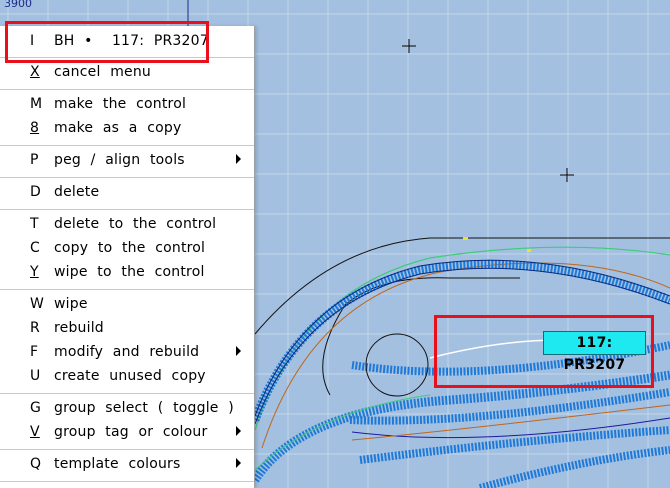 The image size is (670, 488). What do you see at coordinates (397, 365) in the screenshot?
I see `peg-circle` at bounding box center [397, 365].